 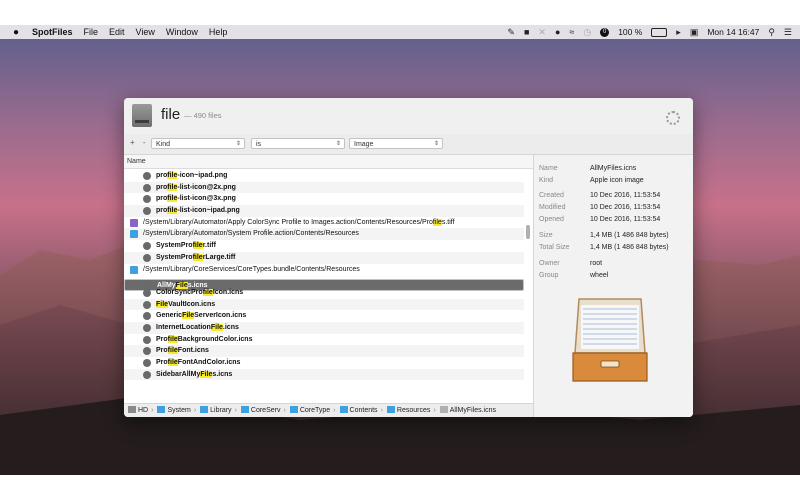 What do you see at coordinates (52, 32) in the screenshot?
I see `app-menu: SpotFiles` at bounding box center [52, 32].